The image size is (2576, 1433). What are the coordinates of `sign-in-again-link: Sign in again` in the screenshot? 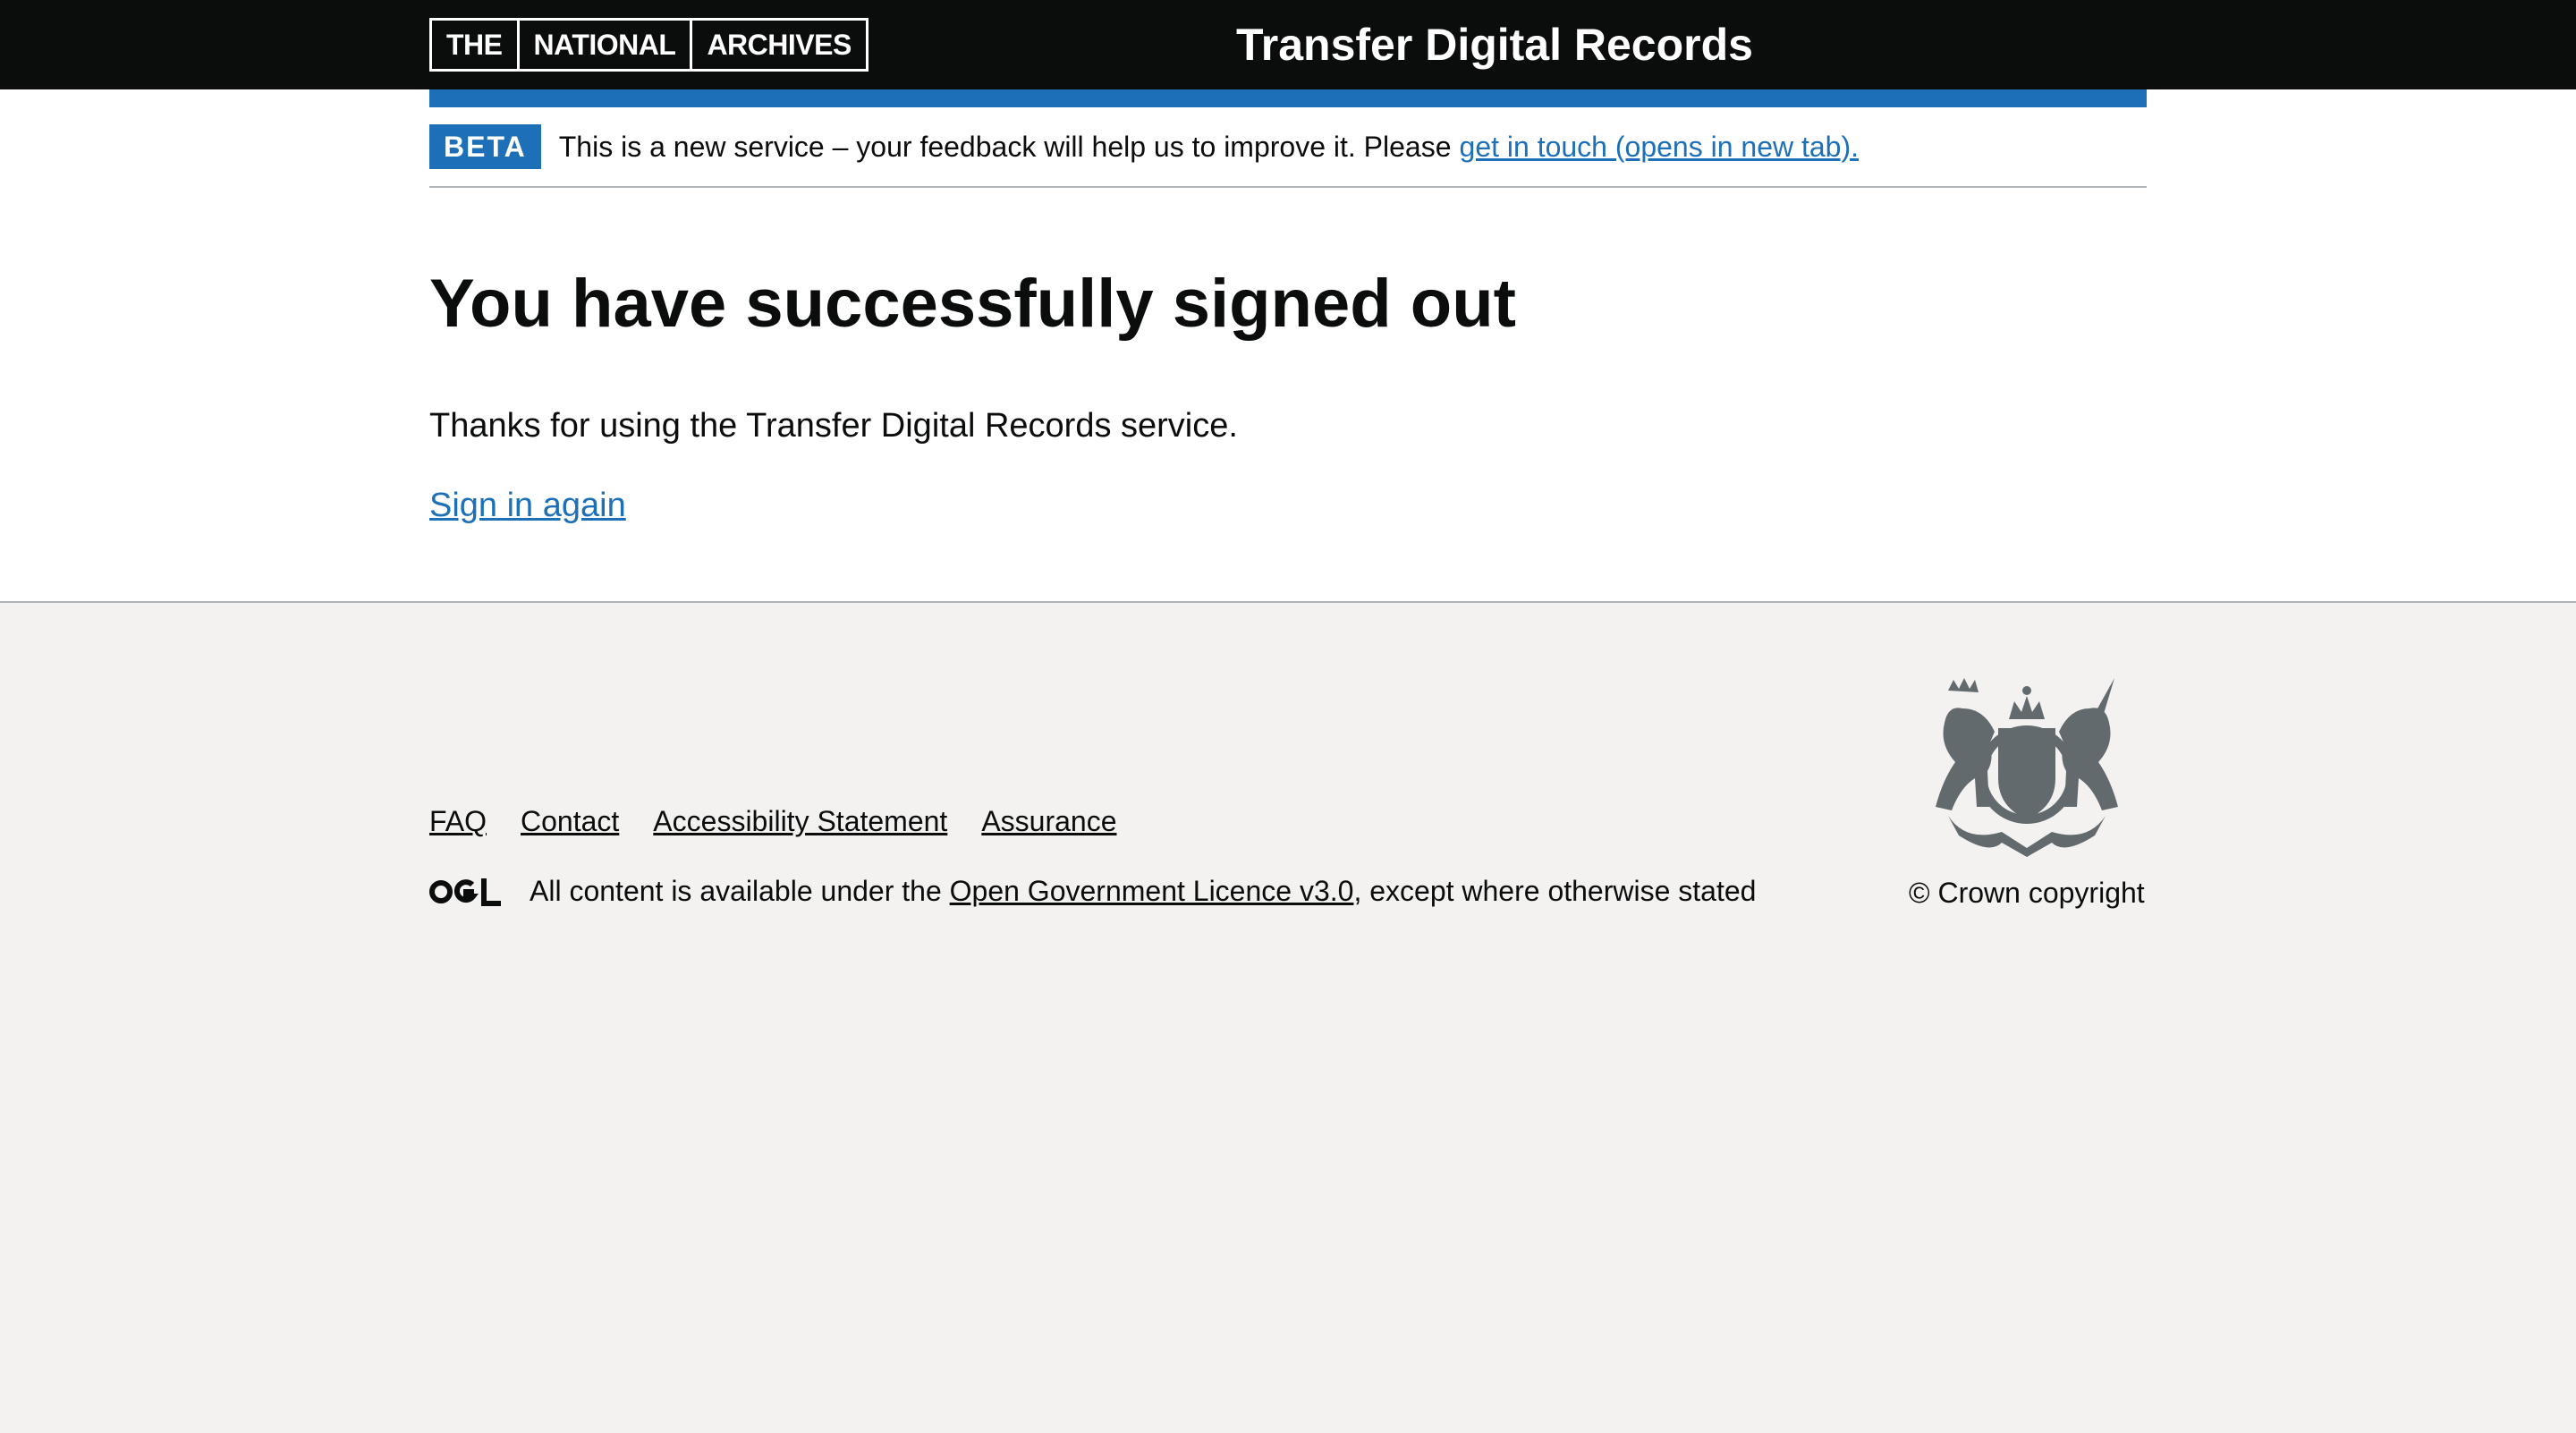 It's located at (527, 506).